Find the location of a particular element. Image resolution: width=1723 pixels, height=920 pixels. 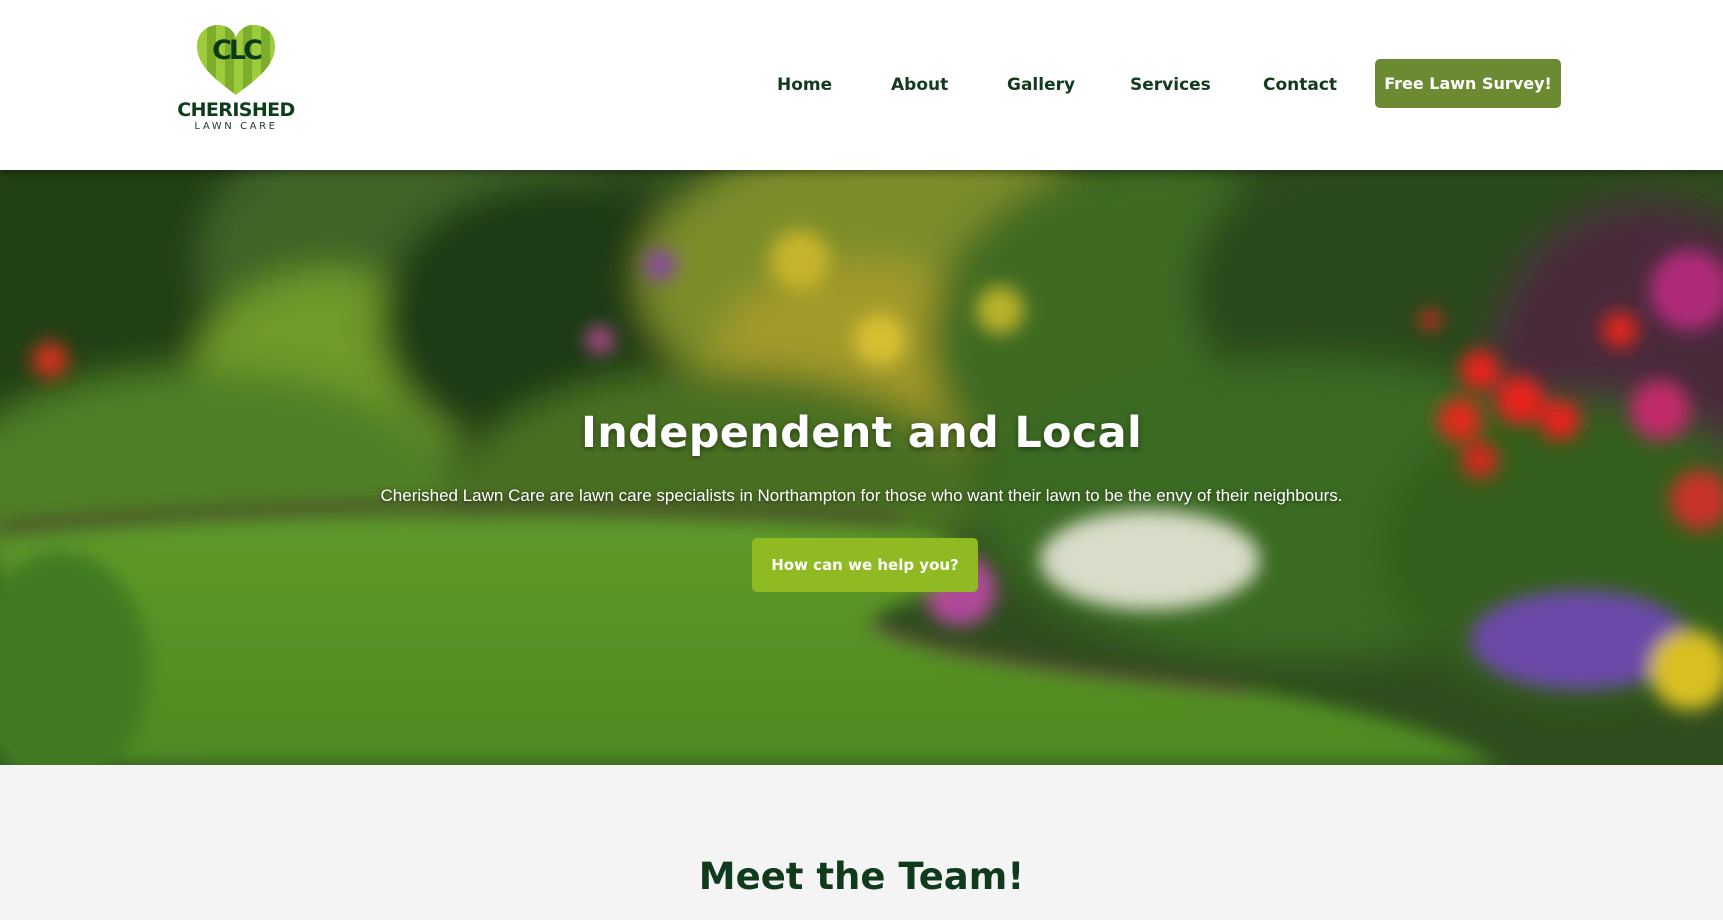

logo-monogram: CLC is located at coordinates (237, 50).